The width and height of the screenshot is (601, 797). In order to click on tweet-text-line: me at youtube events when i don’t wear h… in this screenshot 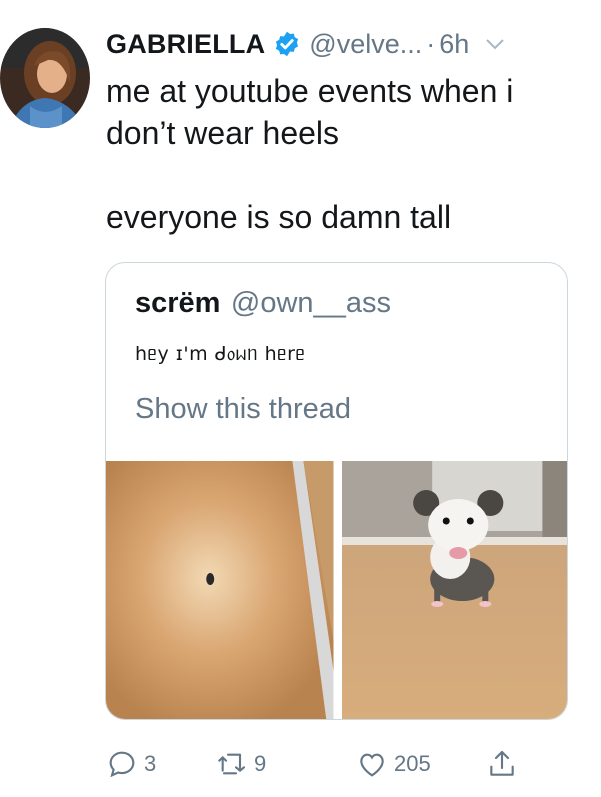, I will do `click(310, 112)`.